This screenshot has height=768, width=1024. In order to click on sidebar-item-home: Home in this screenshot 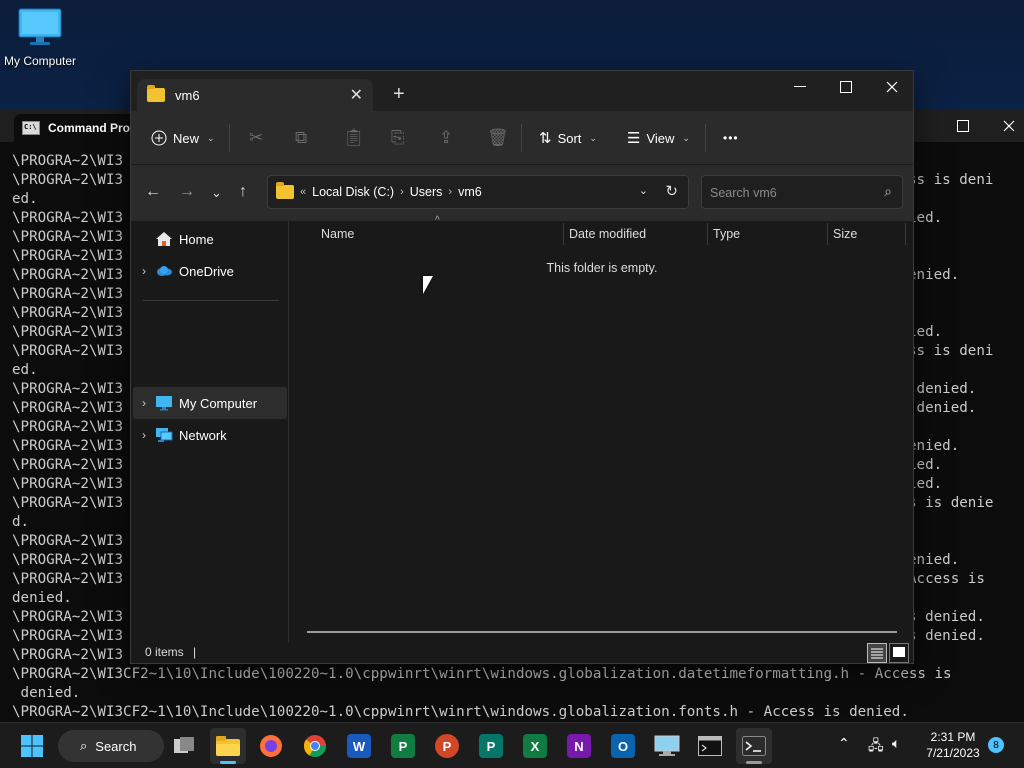, I will do `click(210, 239)`.